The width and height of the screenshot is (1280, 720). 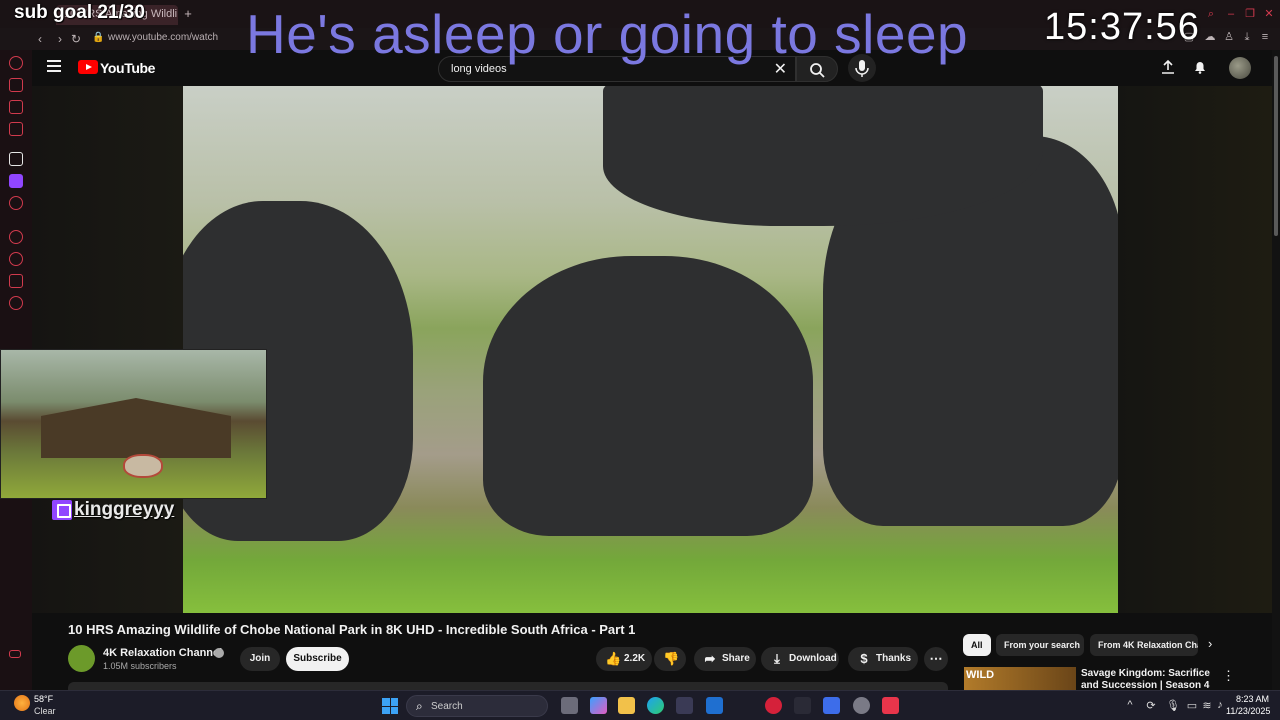 What do you see at coordinates (16, 129) in the screenshot?
I see `sidebar-app-icon` at bounding box center [16, 129].